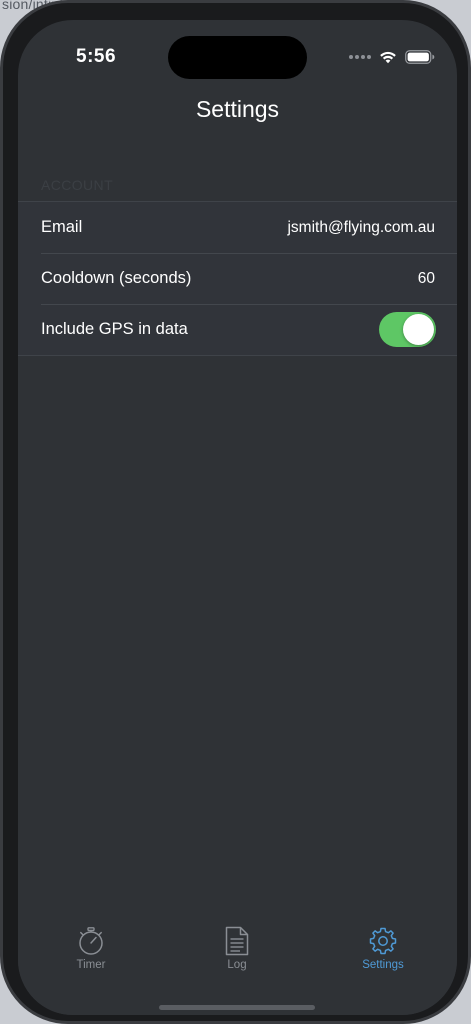 The image size is (471, 1024). I want to click on wifi-icon, so click(388, 57).